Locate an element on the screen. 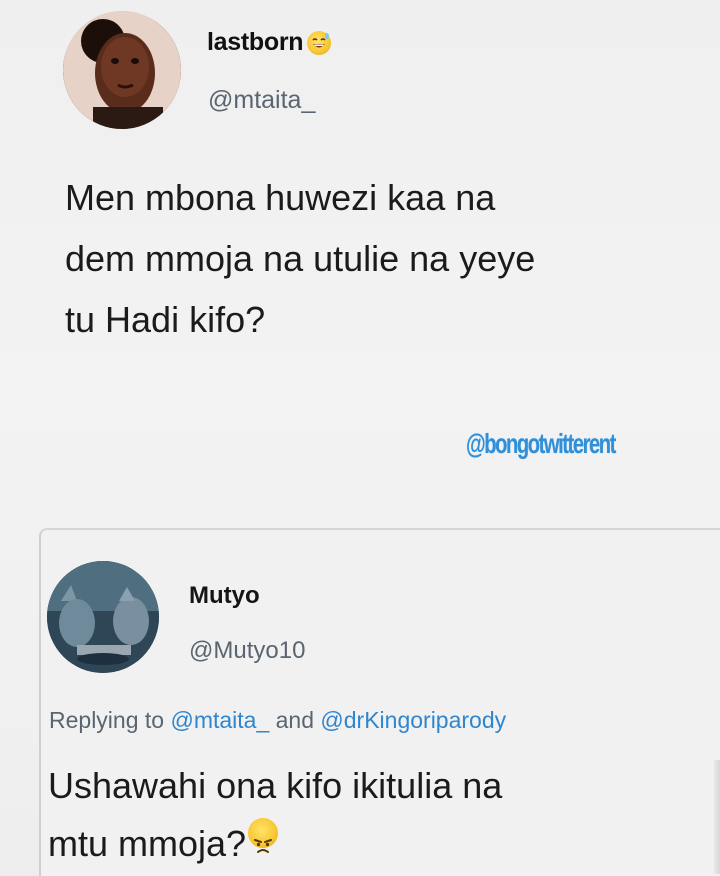 The image size is (720, 876). replying-to-label: Replying to is located at coordinates (107, 720).